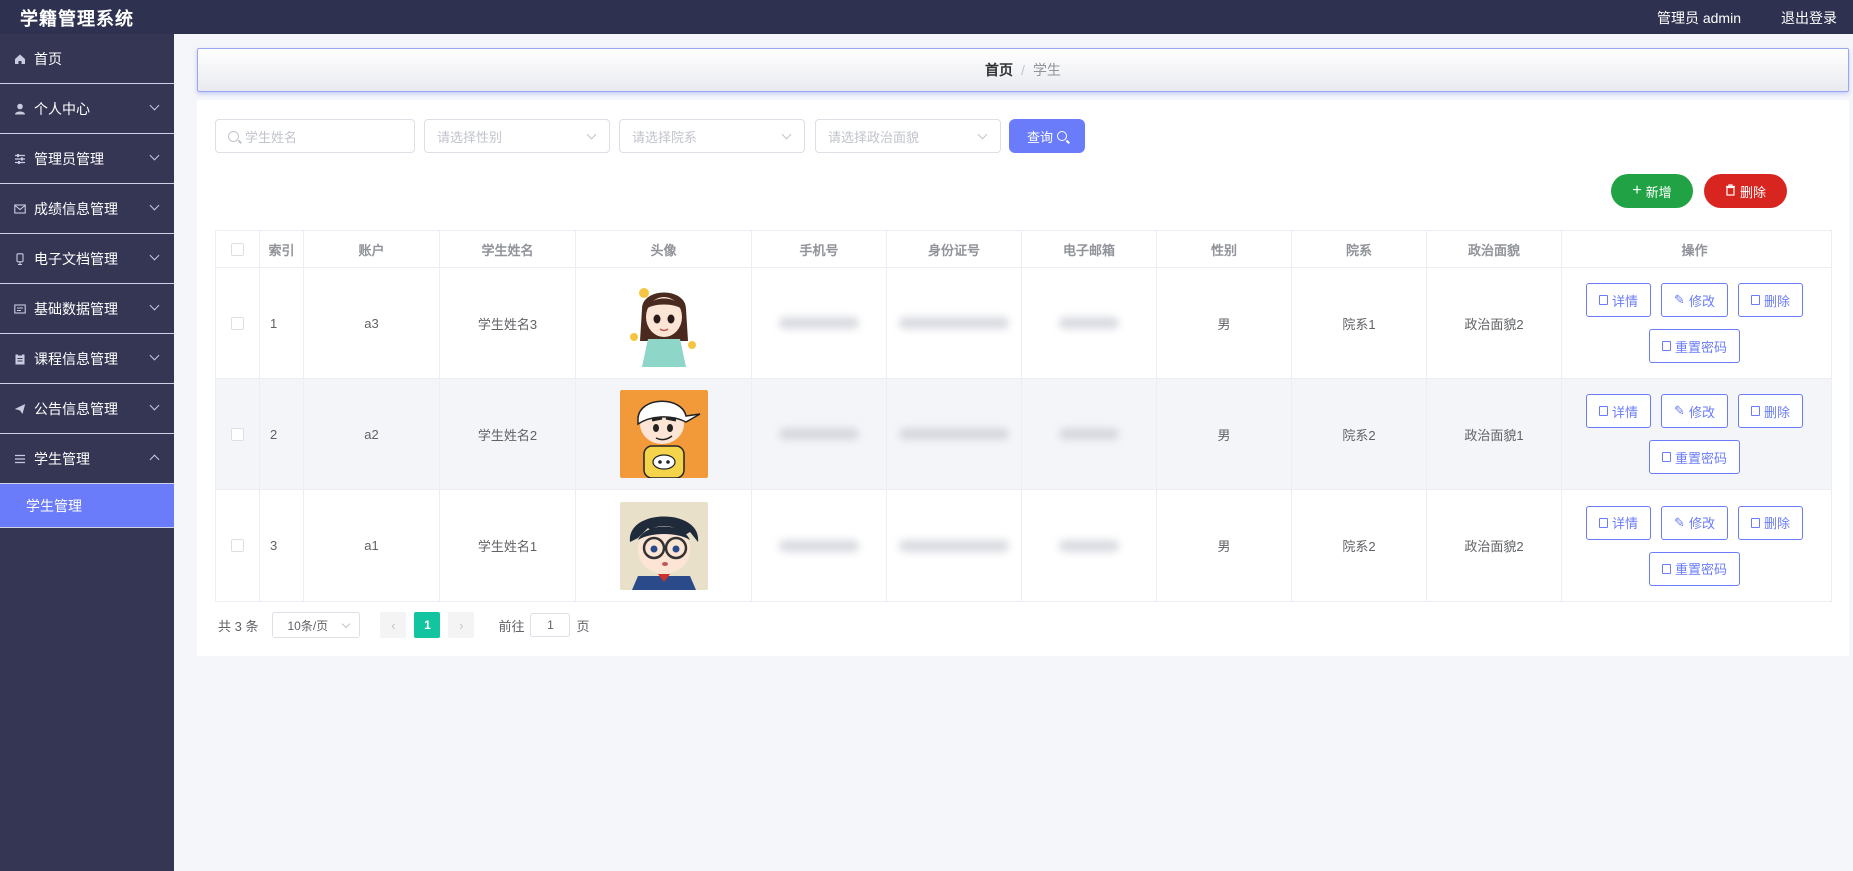  Describe the element at coordinates (1698, 18) in the screenshot. I see `current-user: 管理员 admin` at that location.